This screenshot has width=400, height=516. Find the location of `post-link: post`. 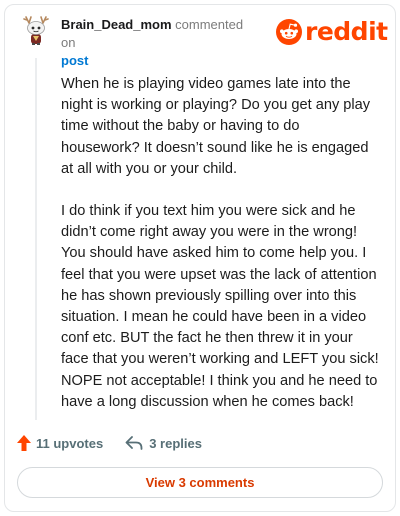

post-link: post is located at coordinates (161, 61).